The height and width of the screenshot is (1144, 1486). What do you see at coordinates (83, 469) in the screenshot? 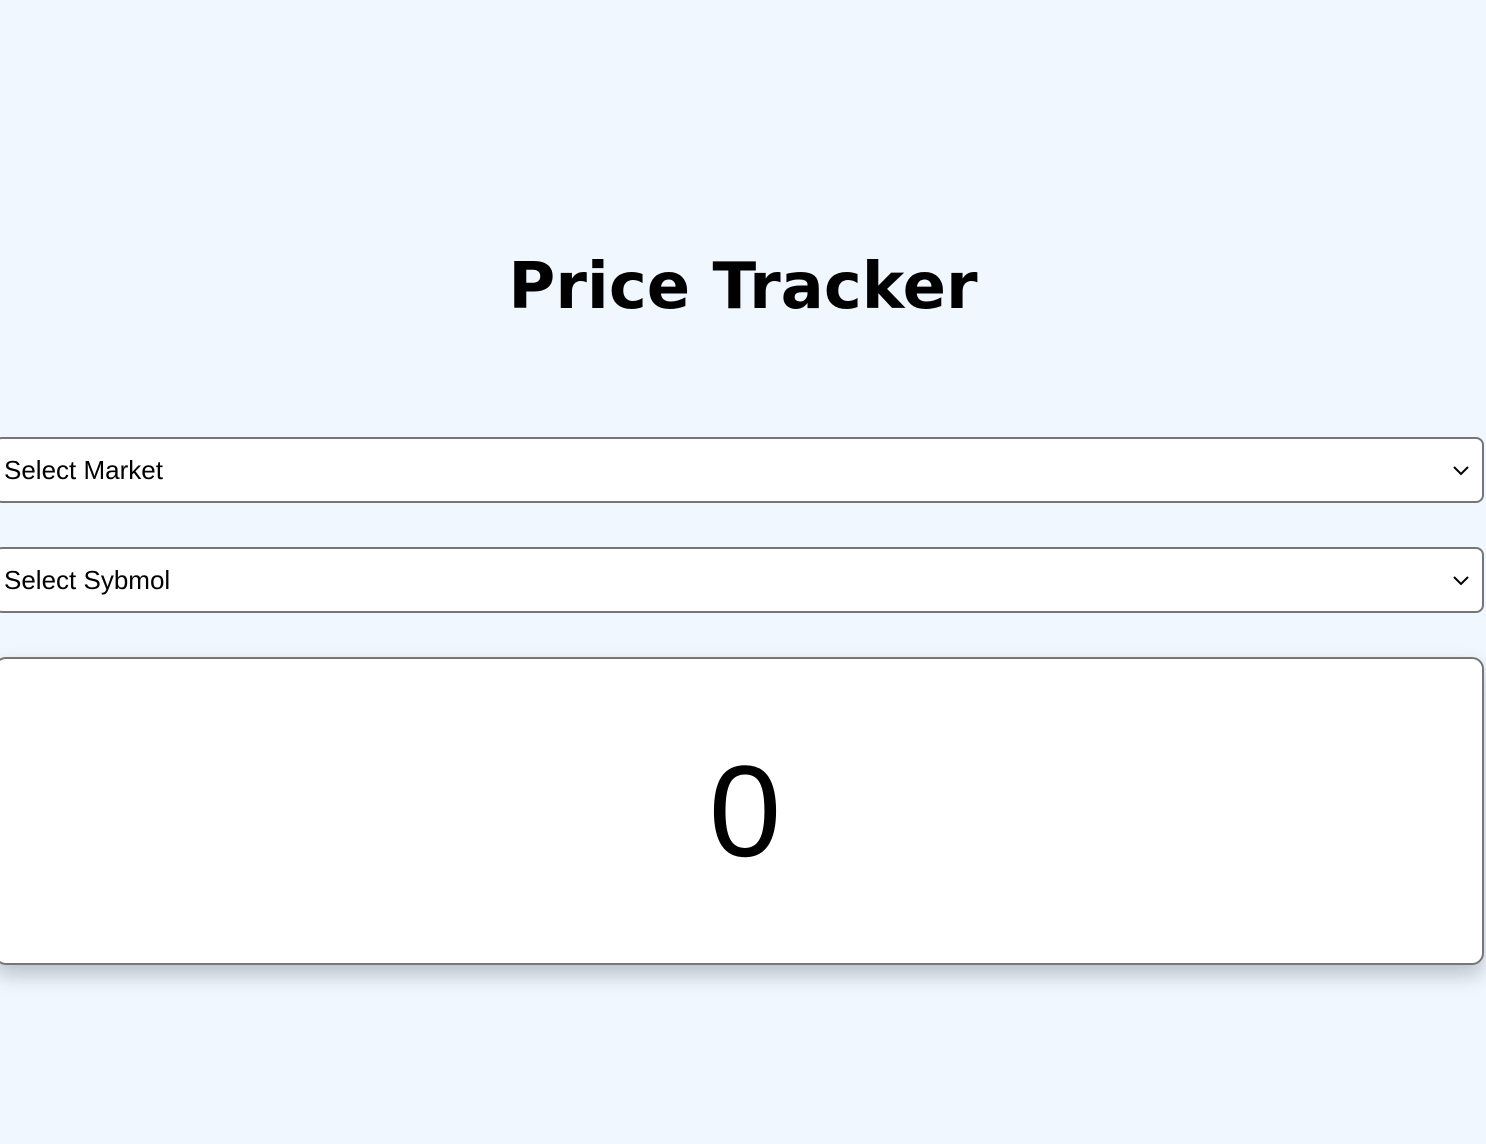
I see `market-select-value: Select Market` at bounding box center [83, 469].